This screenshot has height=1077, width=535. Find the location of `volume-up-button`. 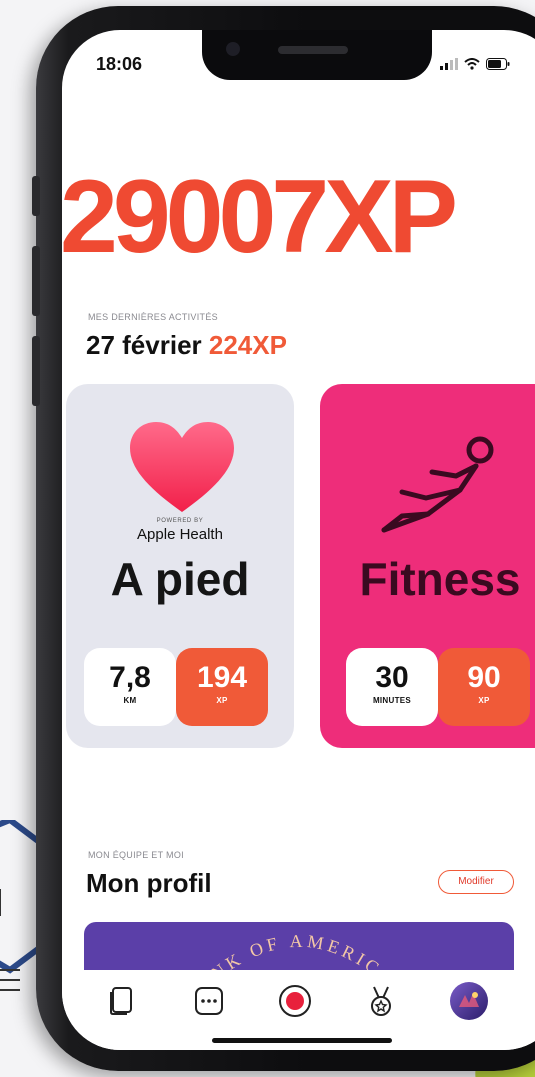

volume-up-button is located at coordinates (36, 281).